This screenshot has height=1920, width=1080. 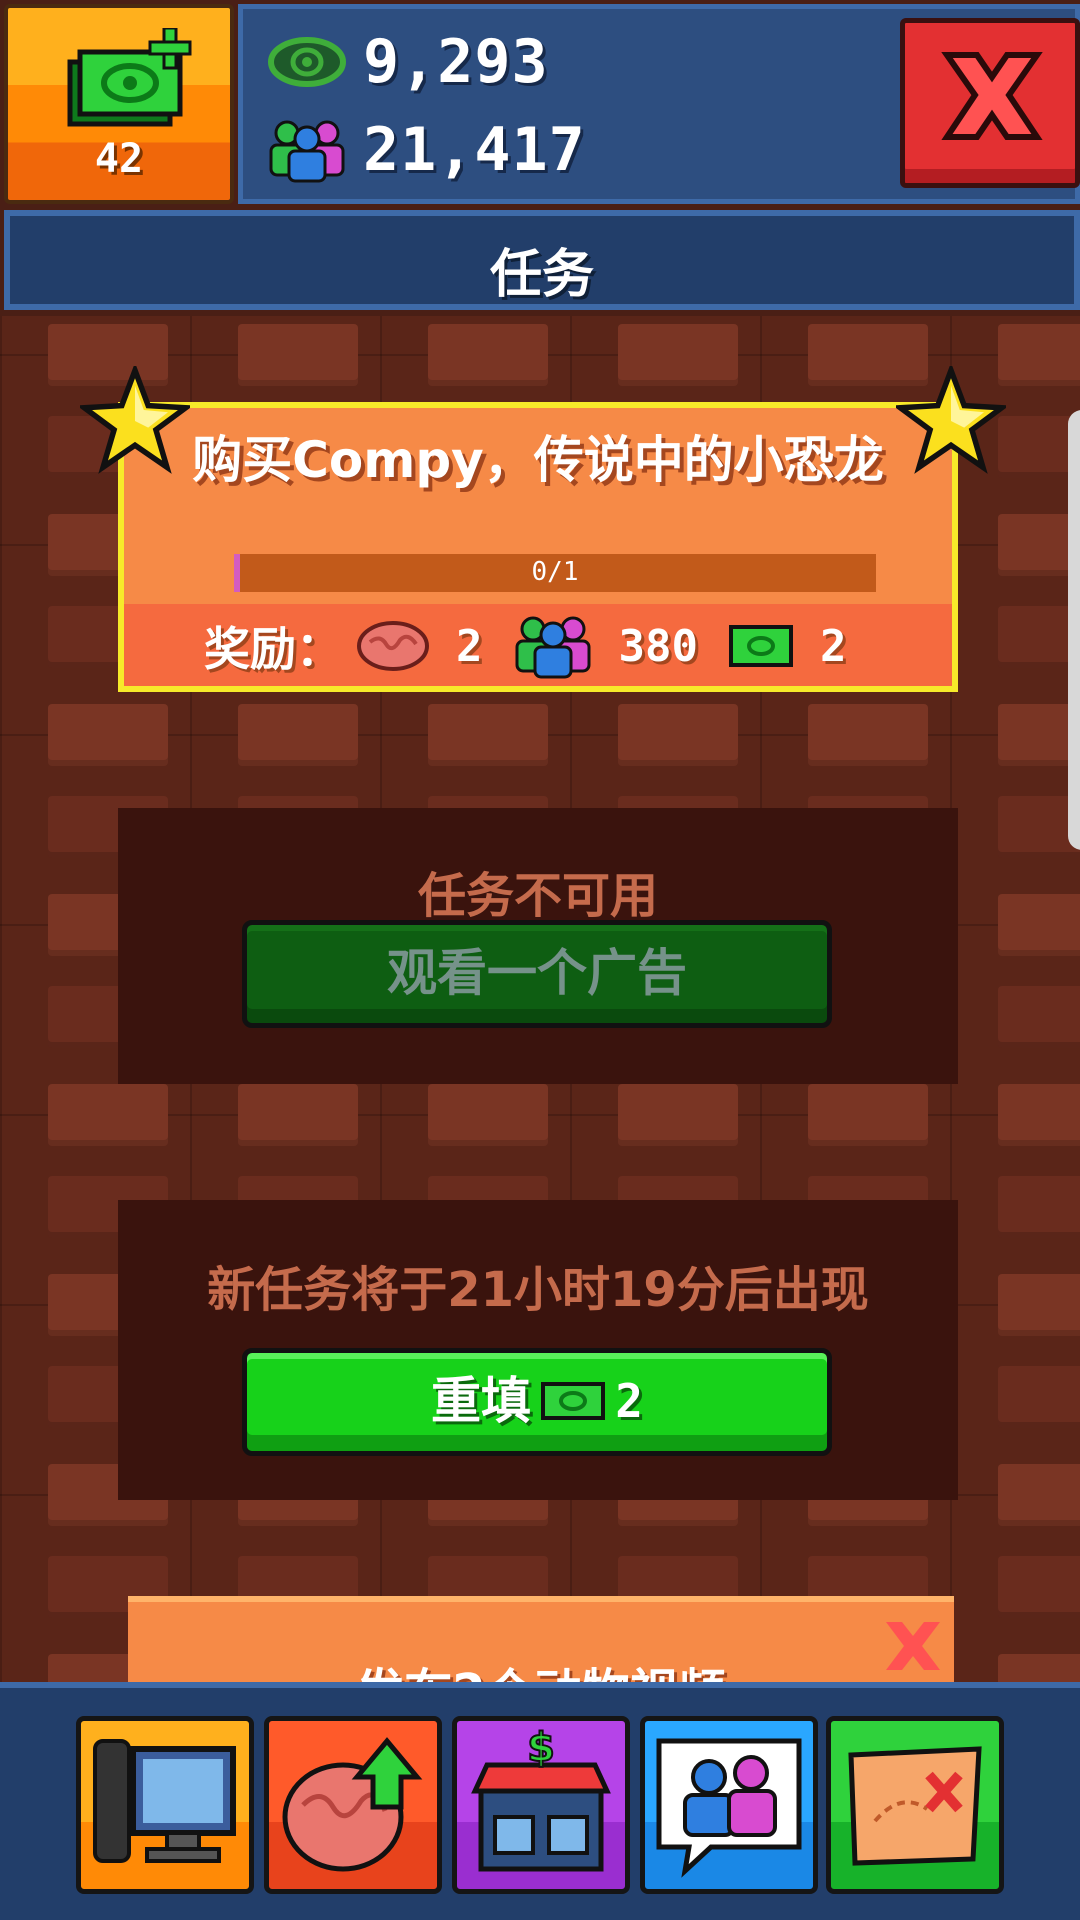 I want to click on computer-icon, so click(x=164, y=1801).